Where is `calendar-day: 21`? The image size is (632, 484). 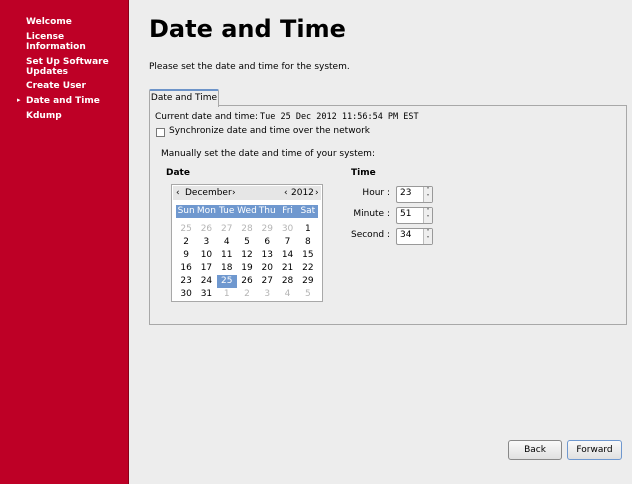
calendar-day: 21 is located at coordinates (287, 268).